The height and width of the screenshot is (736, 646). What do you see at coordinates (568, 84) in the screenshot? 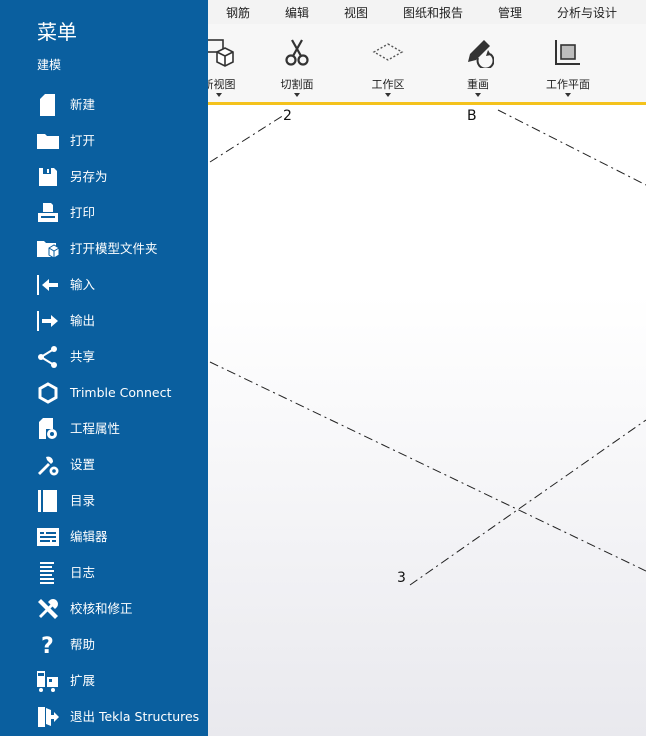
I see `work-plane-label: 工作平面` at bounding box center [568, 84].